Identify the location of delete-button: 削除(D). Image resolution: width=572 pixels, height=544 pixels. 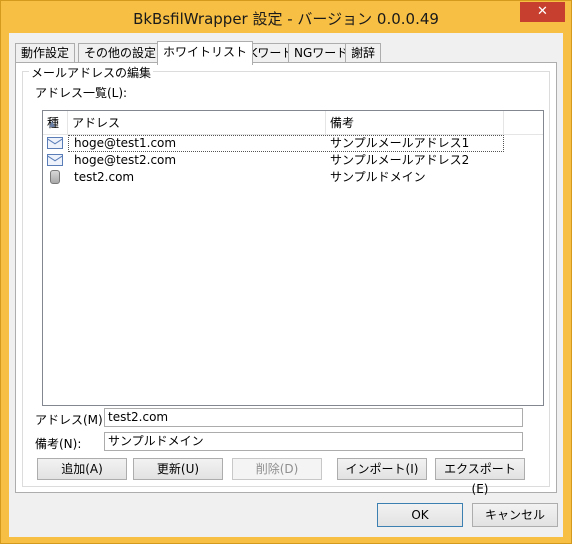
(277, 469).